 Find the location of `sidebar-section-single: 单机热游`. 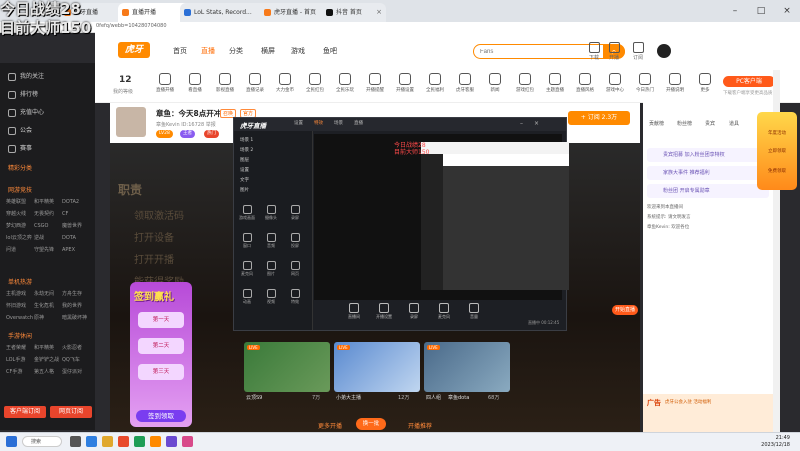

sidebar-section-single: 单机热游 is located at coordinates (20, 281).